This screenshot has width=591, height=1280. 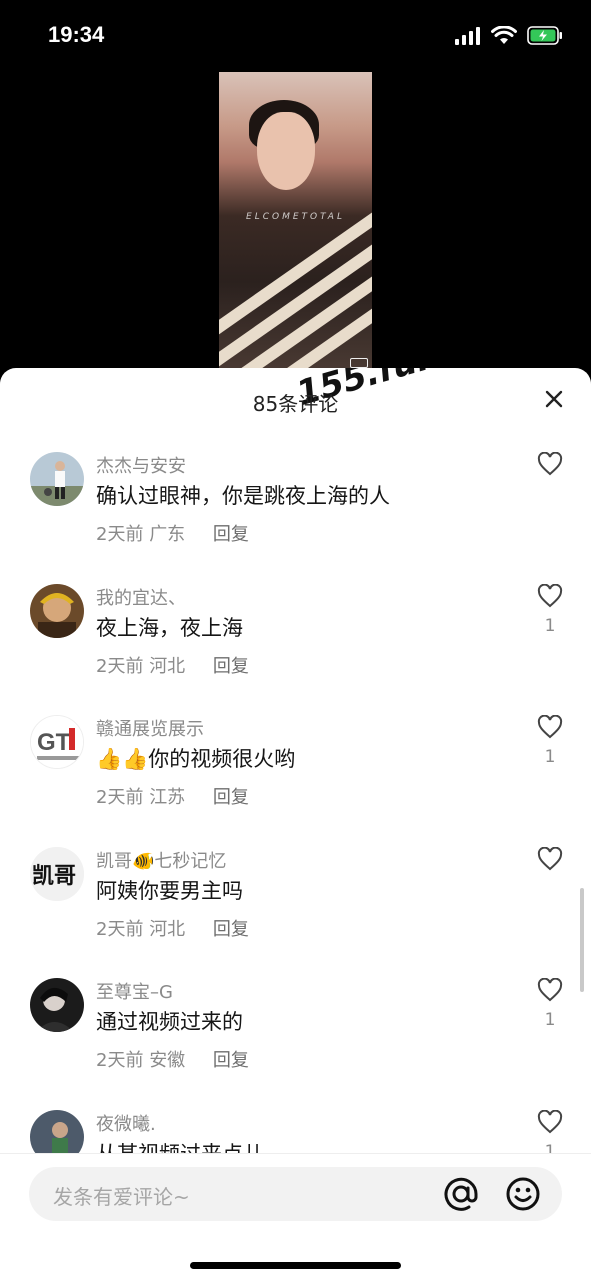 I want to click on comment-location: 安徽, so click(x=167, y=1060).